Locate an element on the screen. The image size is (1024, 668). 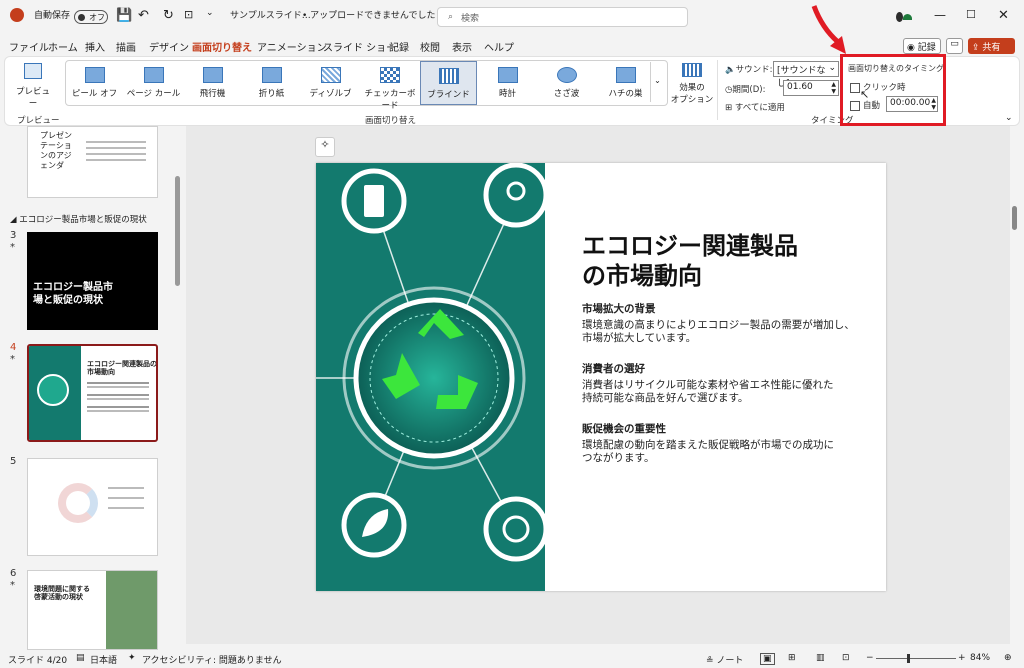
transition-ripple: さざ波 is located at coordinates (566, 83).